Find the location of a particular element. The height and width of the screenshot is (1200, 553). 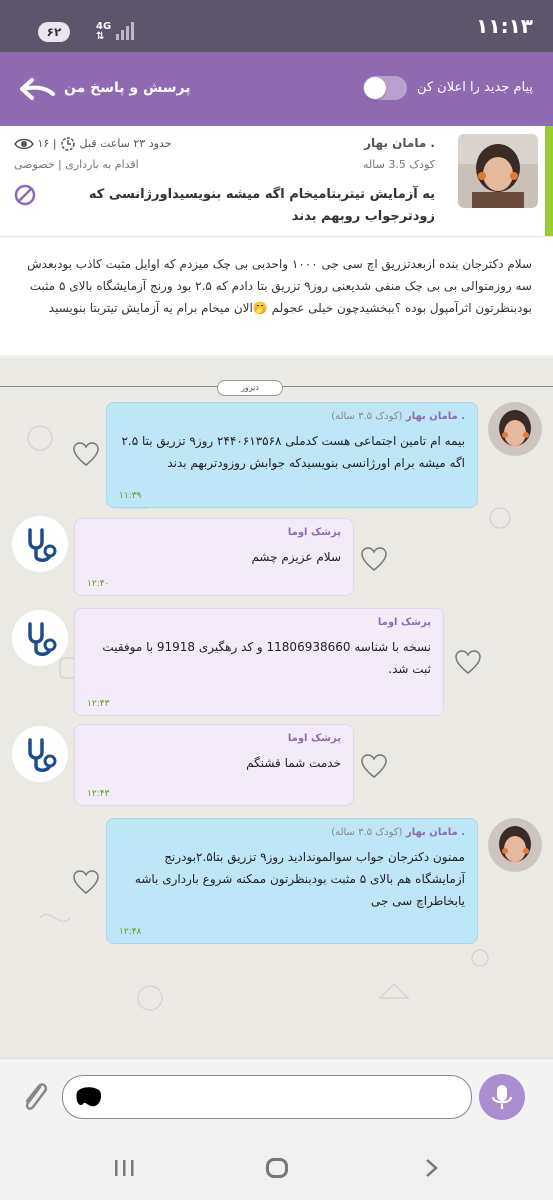

clock-icon is located at coordinates (68, 144).